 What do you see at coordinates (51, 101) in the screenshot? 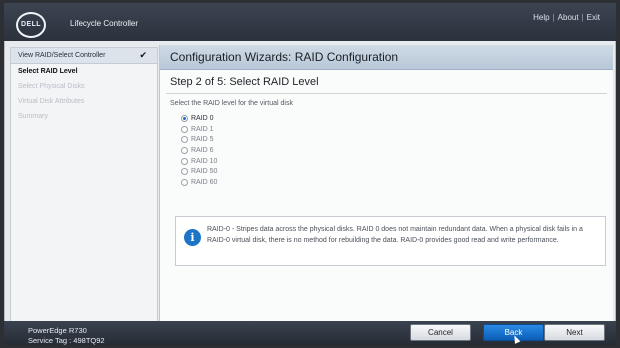
I see `sidebar-item-label: Virtual Disk Attributes` at bounding box center [51, 101].